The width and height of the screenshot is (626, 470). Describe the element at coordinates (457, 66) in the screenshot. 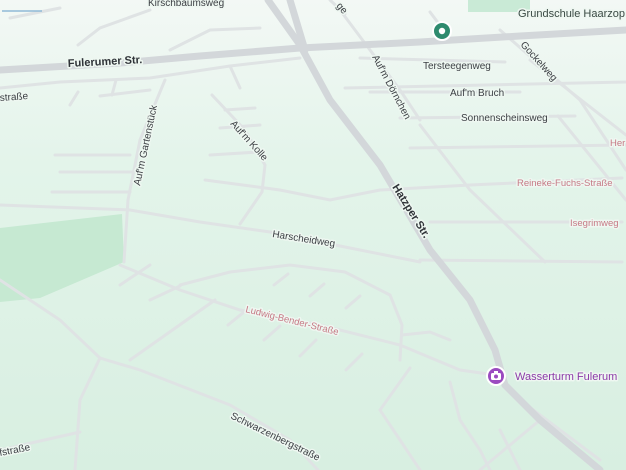

I see `street-label-tersteegenweg: Tersteegenweg` at that location.